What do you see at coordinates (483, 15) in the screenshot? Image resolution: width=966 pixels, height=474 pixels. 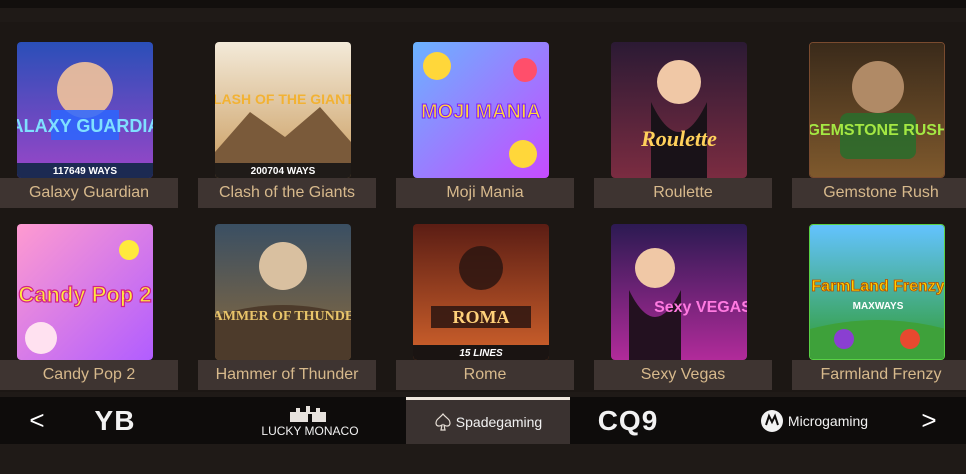 I see `top-spacer` at bounding box center [483, 15].